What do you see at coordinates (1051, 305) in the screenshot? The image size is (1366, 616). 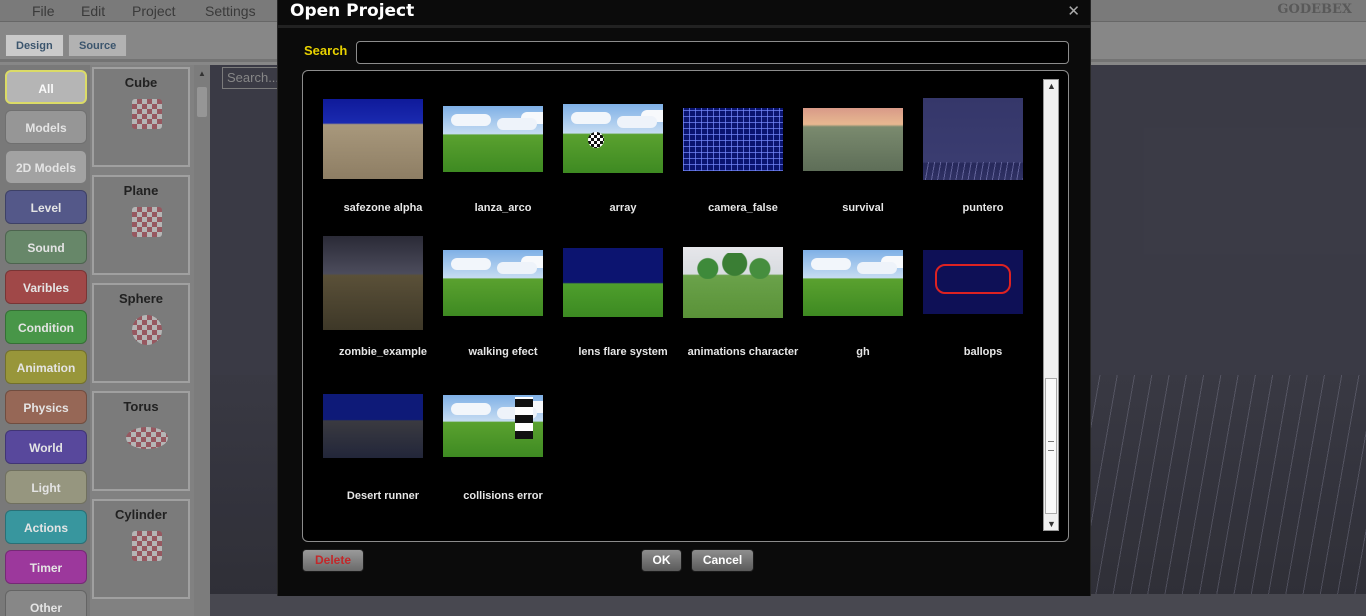 I see `project-grid-scrollbar: ▲ ▼` at bounding box center [1051, 305].